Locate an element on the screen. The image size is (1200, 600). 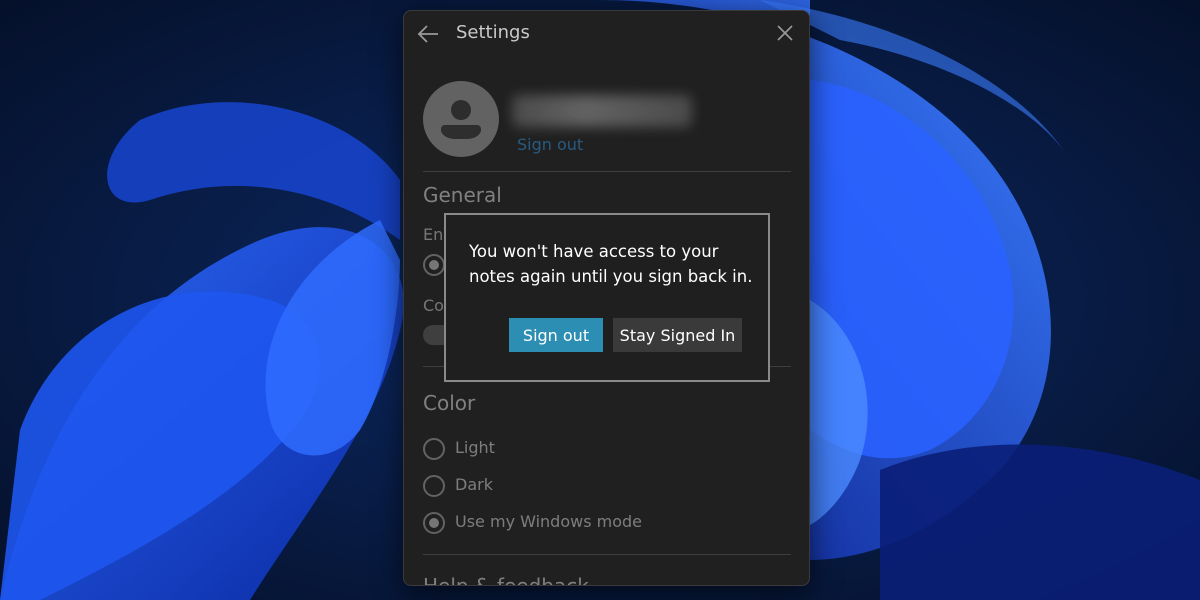
color-heading: Color is located at coordinates (449, 403).